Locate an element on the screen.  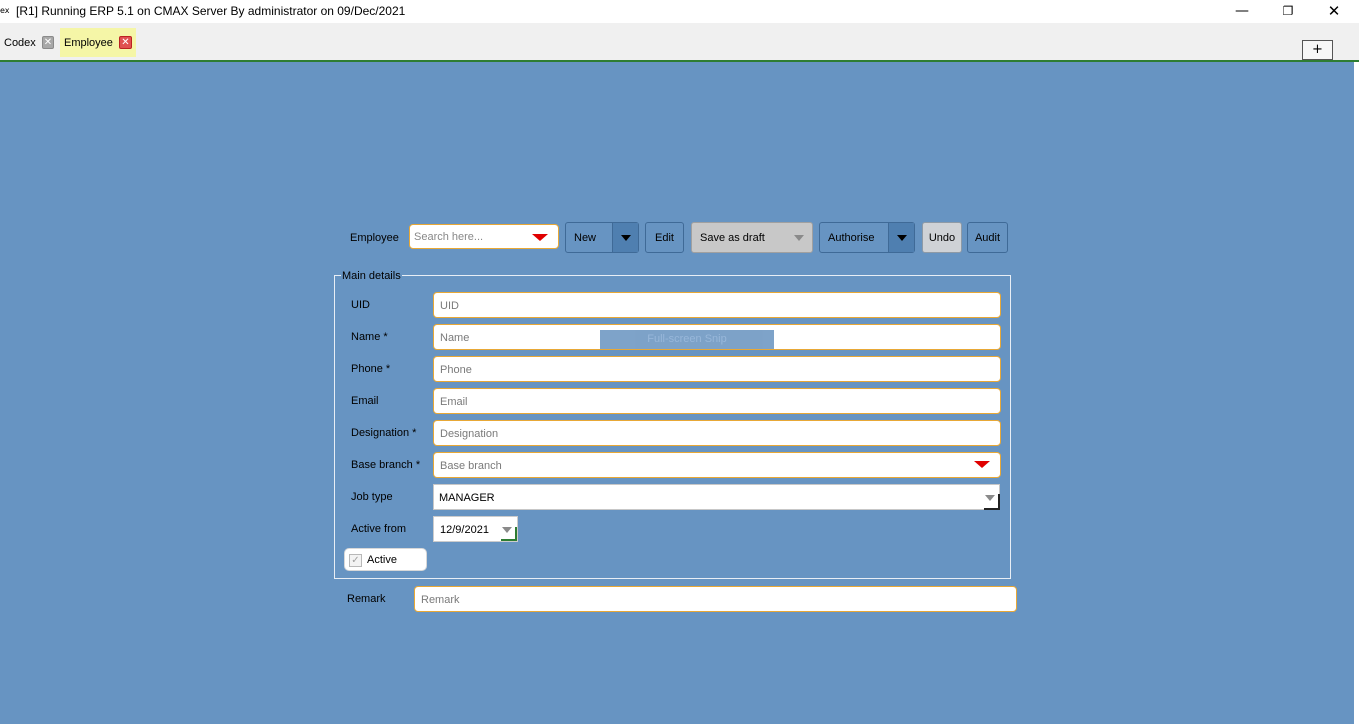
employee-search-input is located at coordinates (469, 236).